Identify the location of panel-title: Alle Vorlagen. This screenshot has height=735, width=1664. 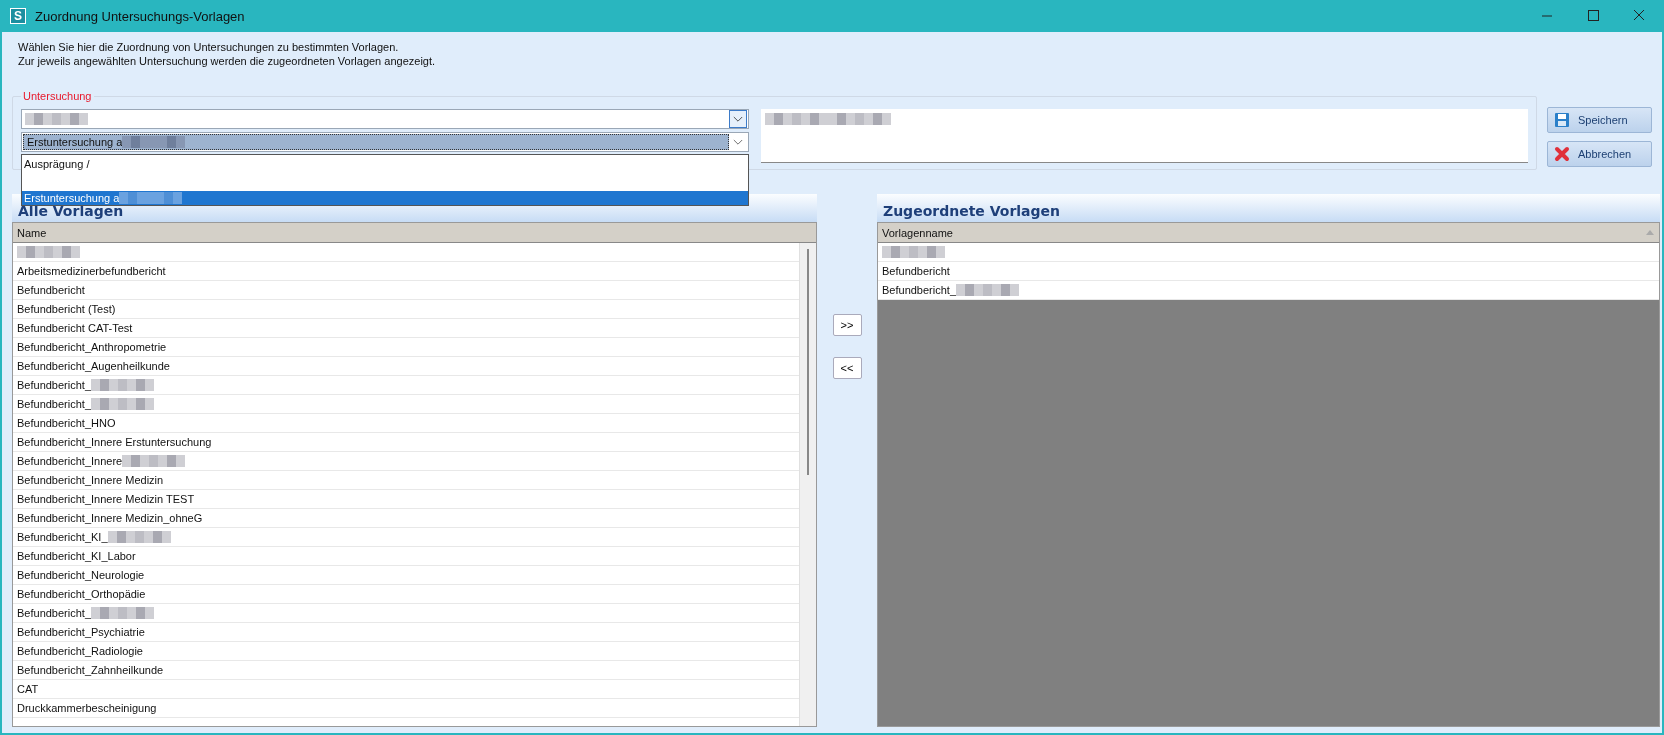
(71, 211).